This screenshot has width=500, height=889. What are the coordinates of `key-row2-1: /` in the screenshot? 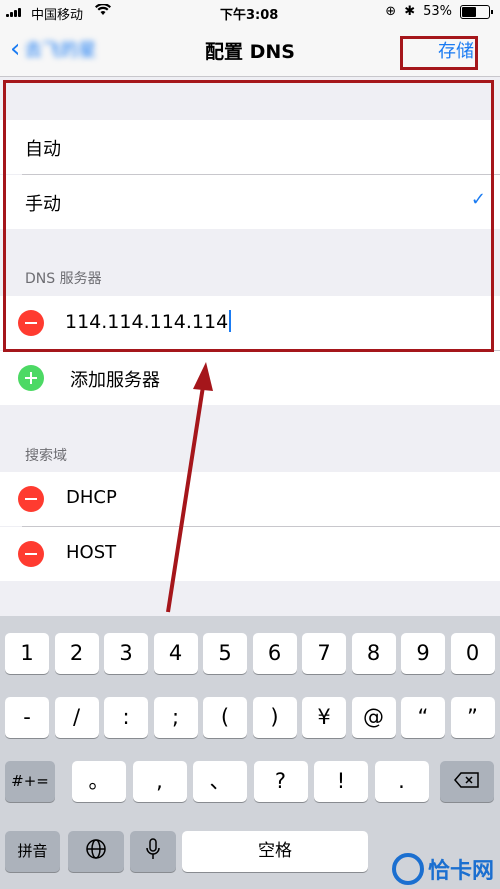 It's located at (76, 717).